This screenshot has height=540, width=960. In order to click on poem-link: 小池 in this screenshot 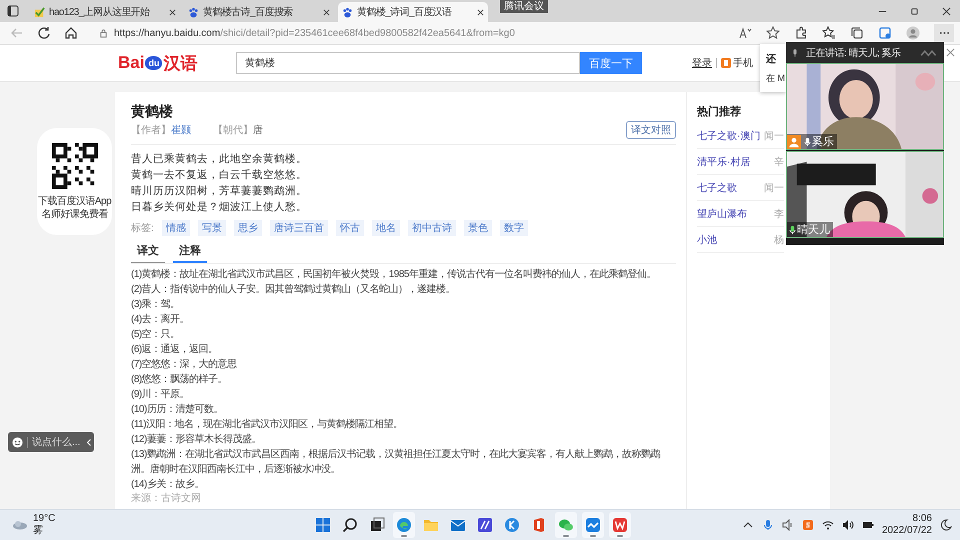, I will do `click(707, 239)`.